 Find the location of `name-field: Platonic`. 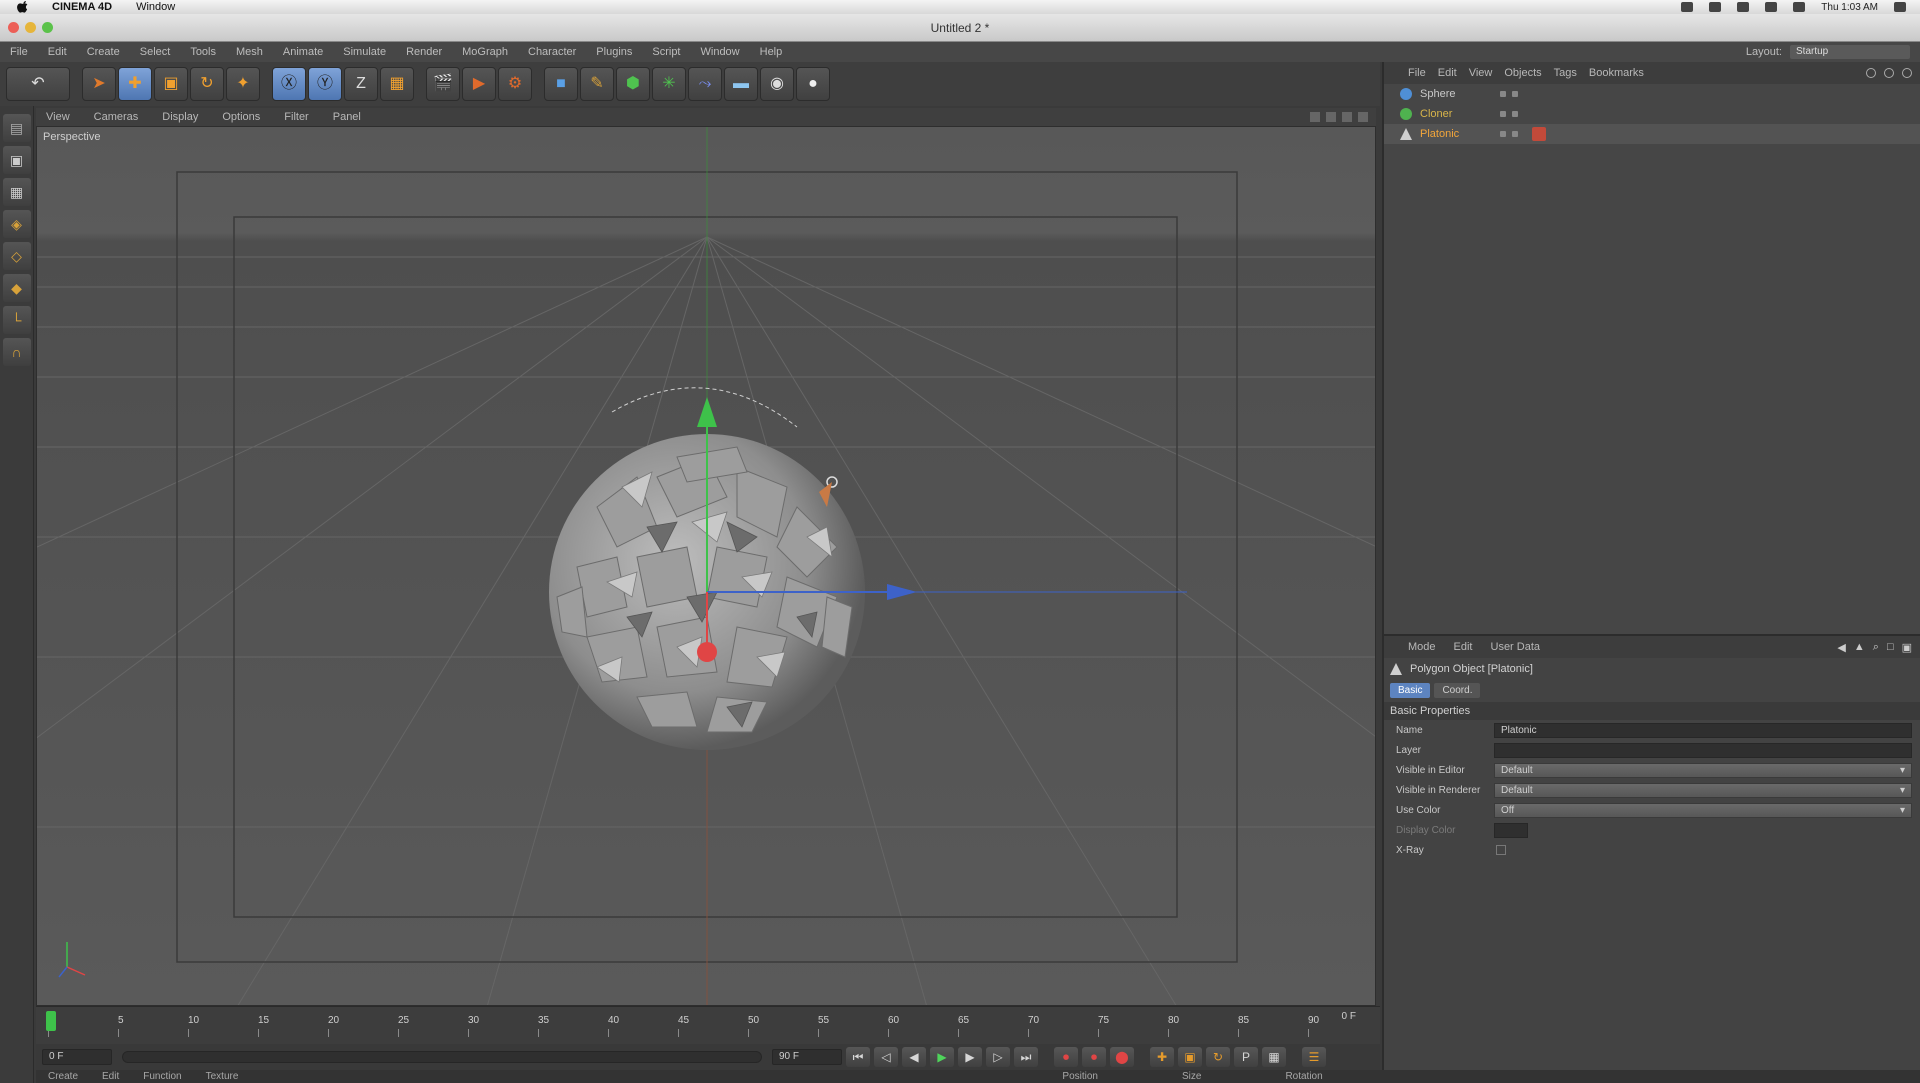

name-field: Platonic is located at coordinates (1703, 730).